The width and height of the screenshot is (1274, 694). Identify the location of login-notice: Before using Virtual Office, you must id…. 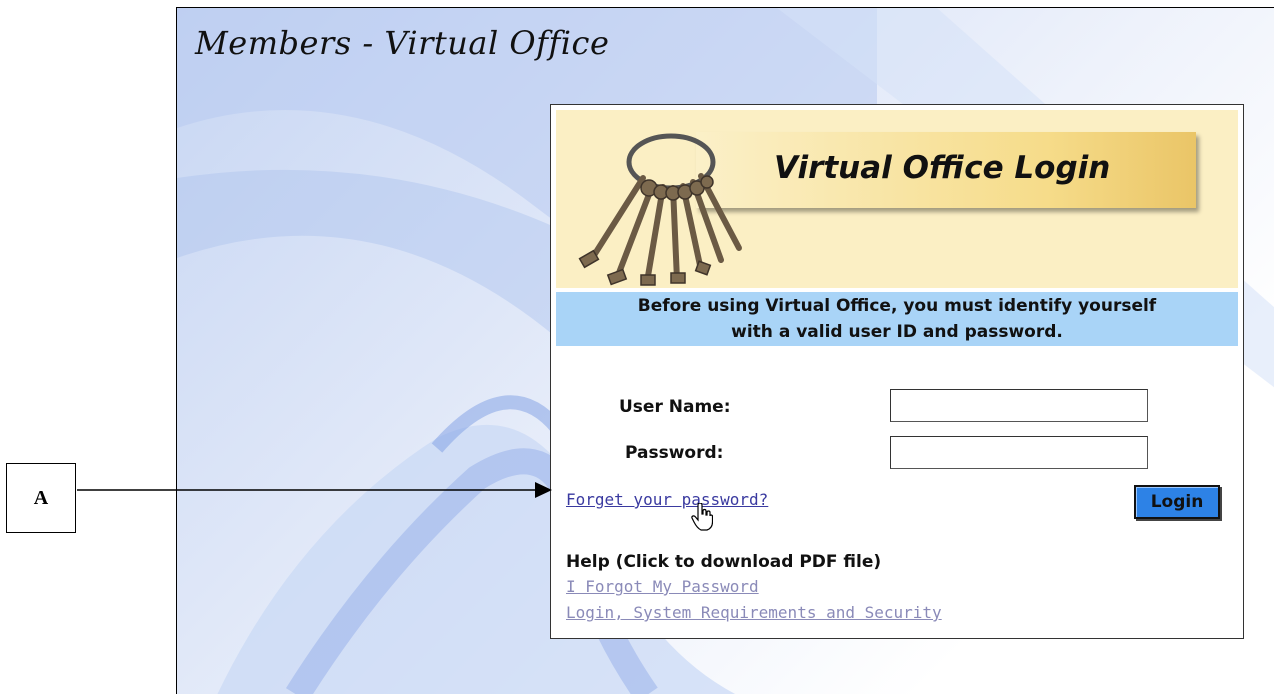
(897, 319).